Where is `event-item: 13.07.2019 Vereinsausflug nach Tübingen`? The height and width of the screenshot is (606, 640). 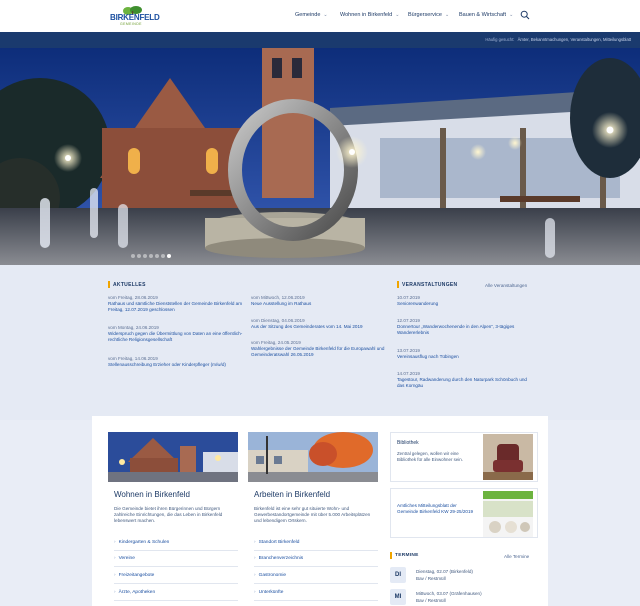
event-item: 13.07.2019 Vereinsausflug nach Tübingen is located at coordinates (465, 354).